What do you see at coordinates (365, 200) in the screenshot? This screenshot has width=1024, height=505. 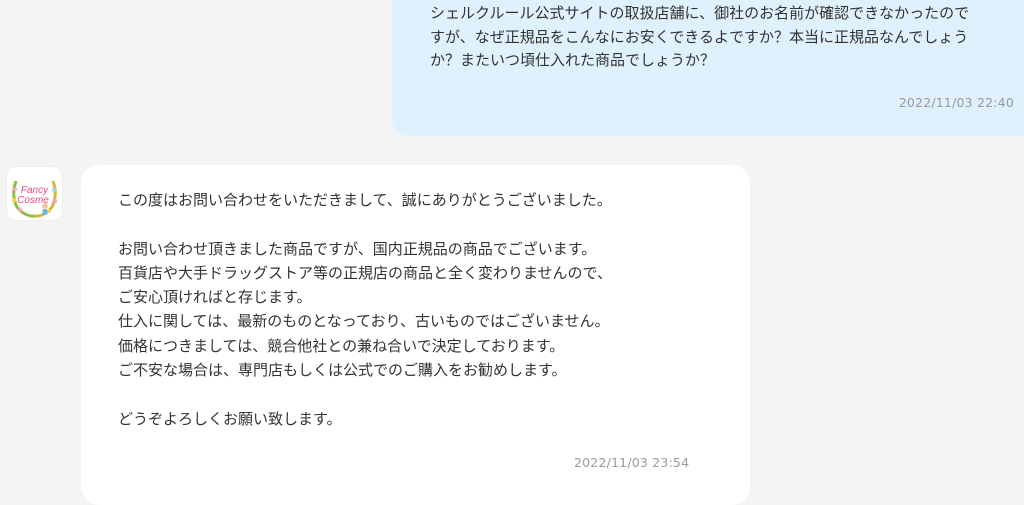 I see `message-line: この度はお問い合わせをいただきまして、誠にありがとうございました。` at bounding box center [365, 200].